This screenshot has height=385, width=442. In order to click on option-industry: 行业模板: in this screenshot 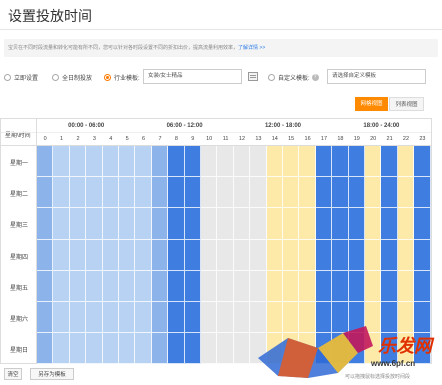, I will do `click(122, 77)`.